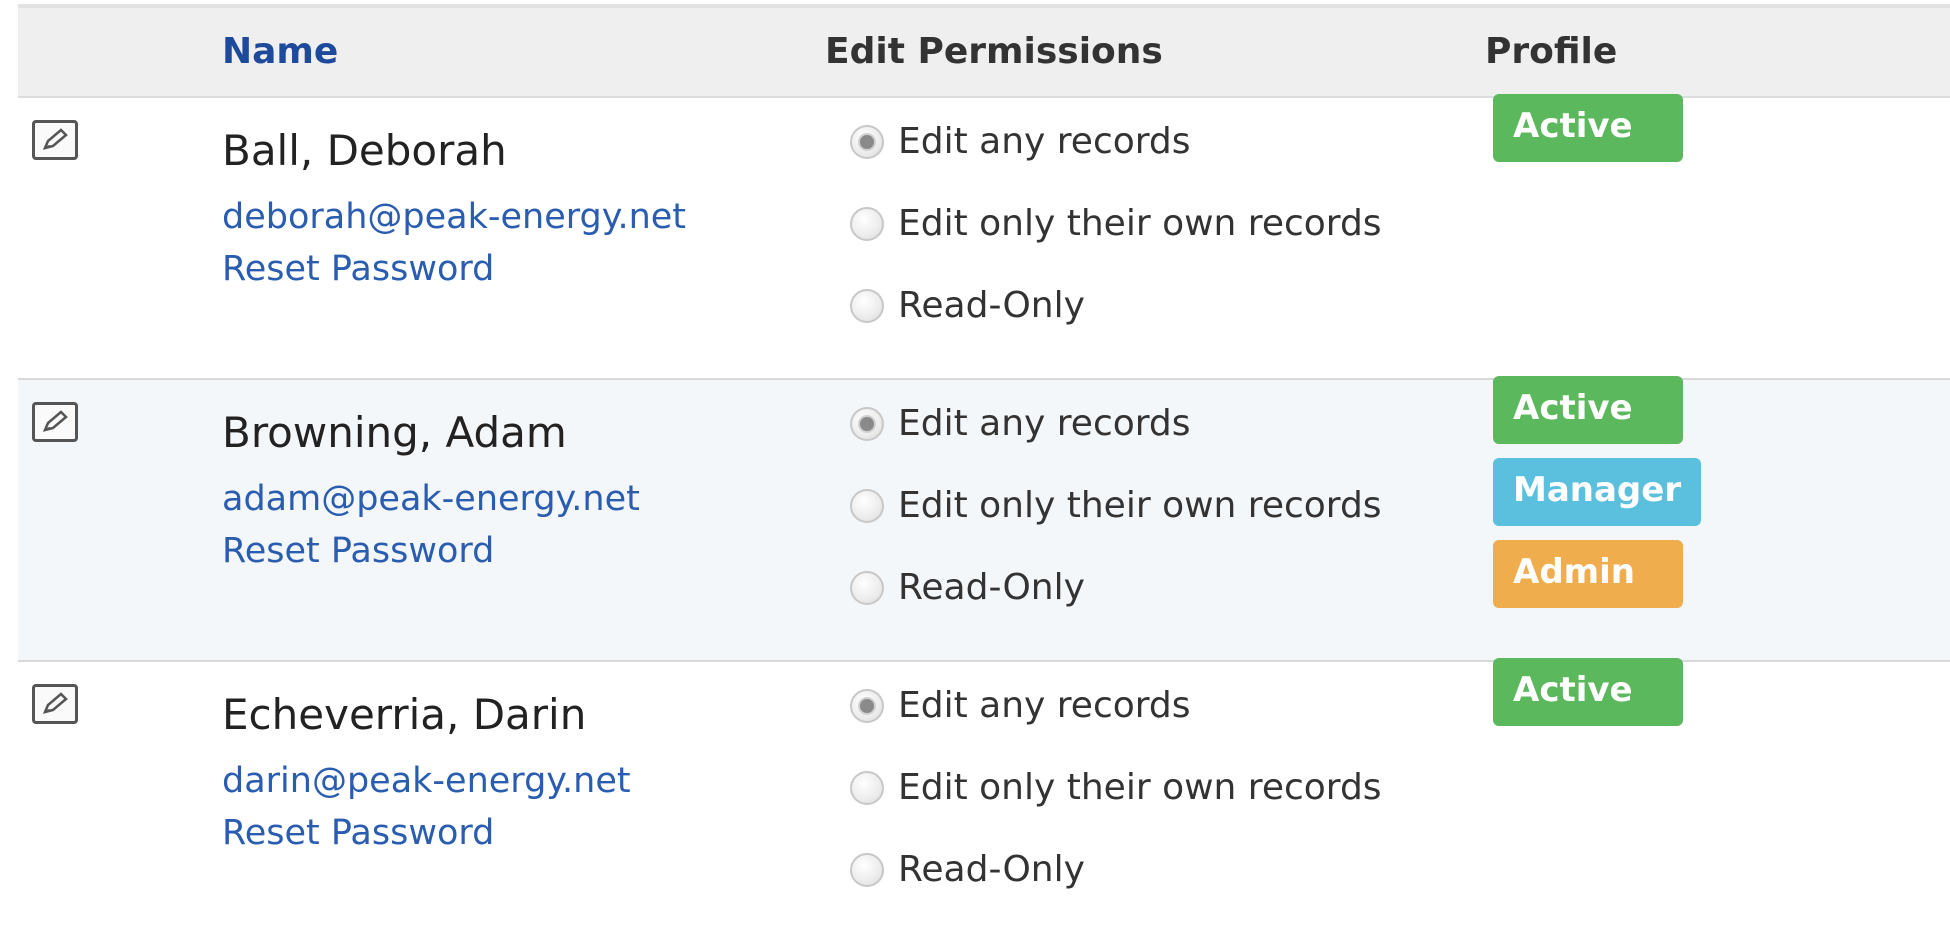 The height and width of the screenshot is (930, 1950). What do you see at coordinates (454, 217) in the screenshot?
I see `user-email-link: deborah@peak-energy.net` at bounding box center [454, 217].